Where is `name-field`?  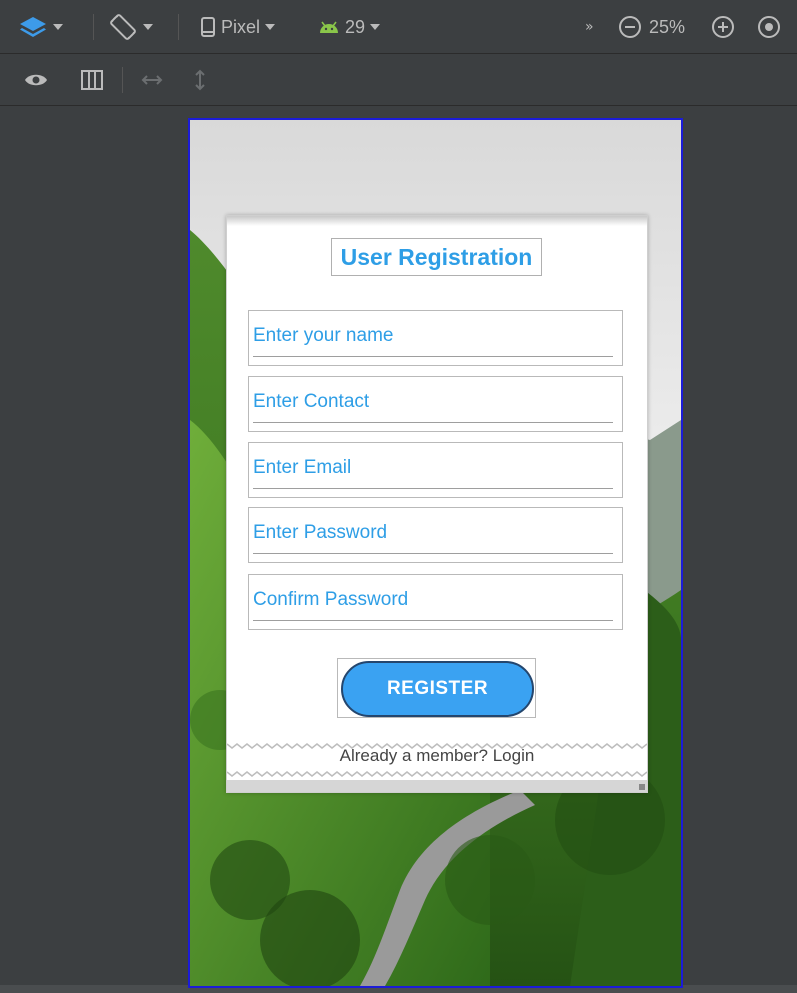 name-field is located at coordinates (435, 338).